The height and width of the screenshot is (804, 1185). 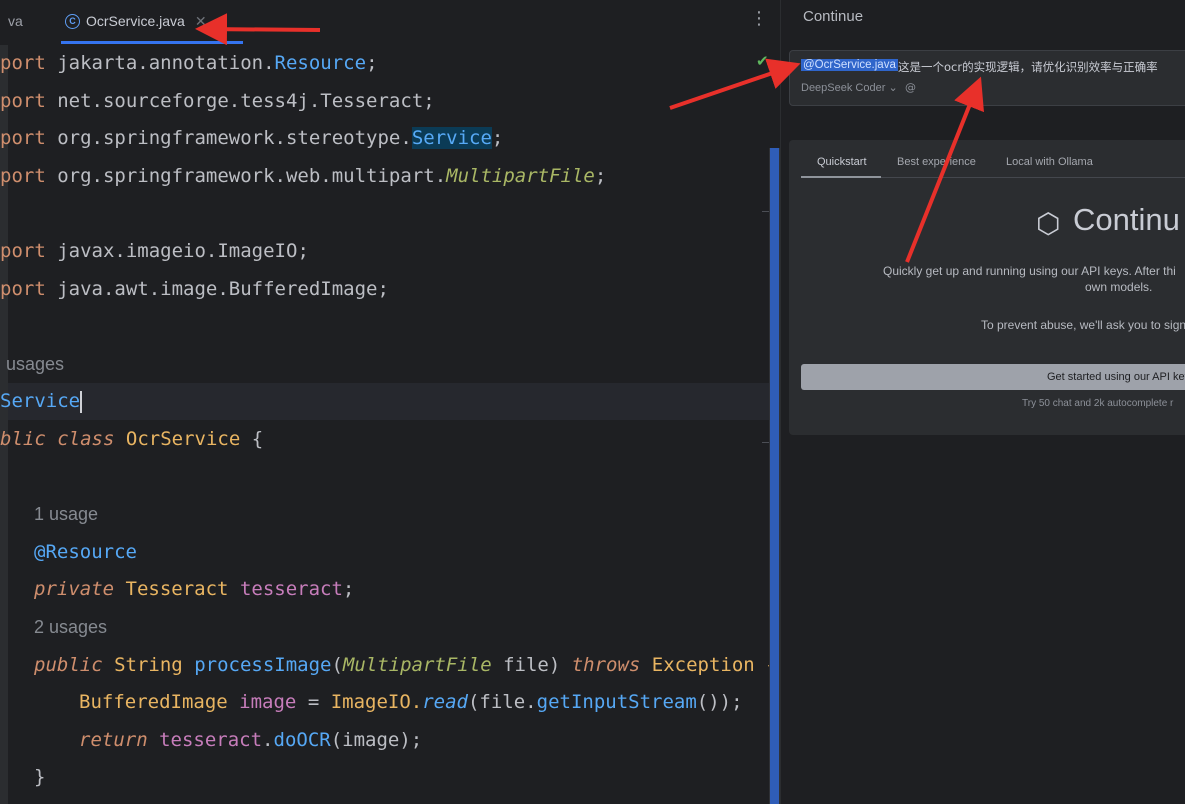 I want to click on text-caret, so click(x=81, y=401).